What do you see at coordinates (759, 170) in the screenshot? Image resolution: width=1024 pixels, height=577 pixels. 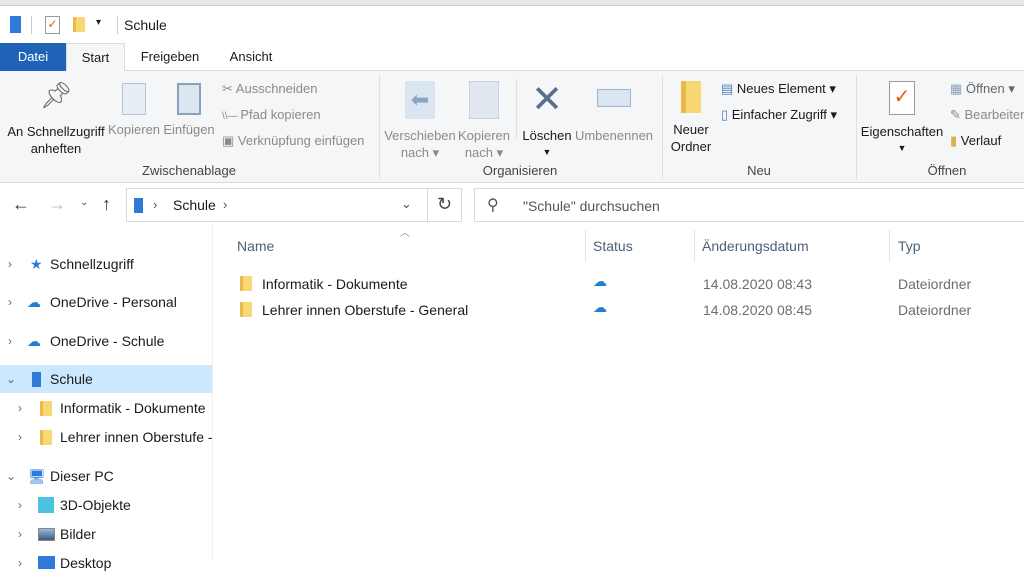 I see `group-label-neu: Neu` at bounding box center [759, 170].